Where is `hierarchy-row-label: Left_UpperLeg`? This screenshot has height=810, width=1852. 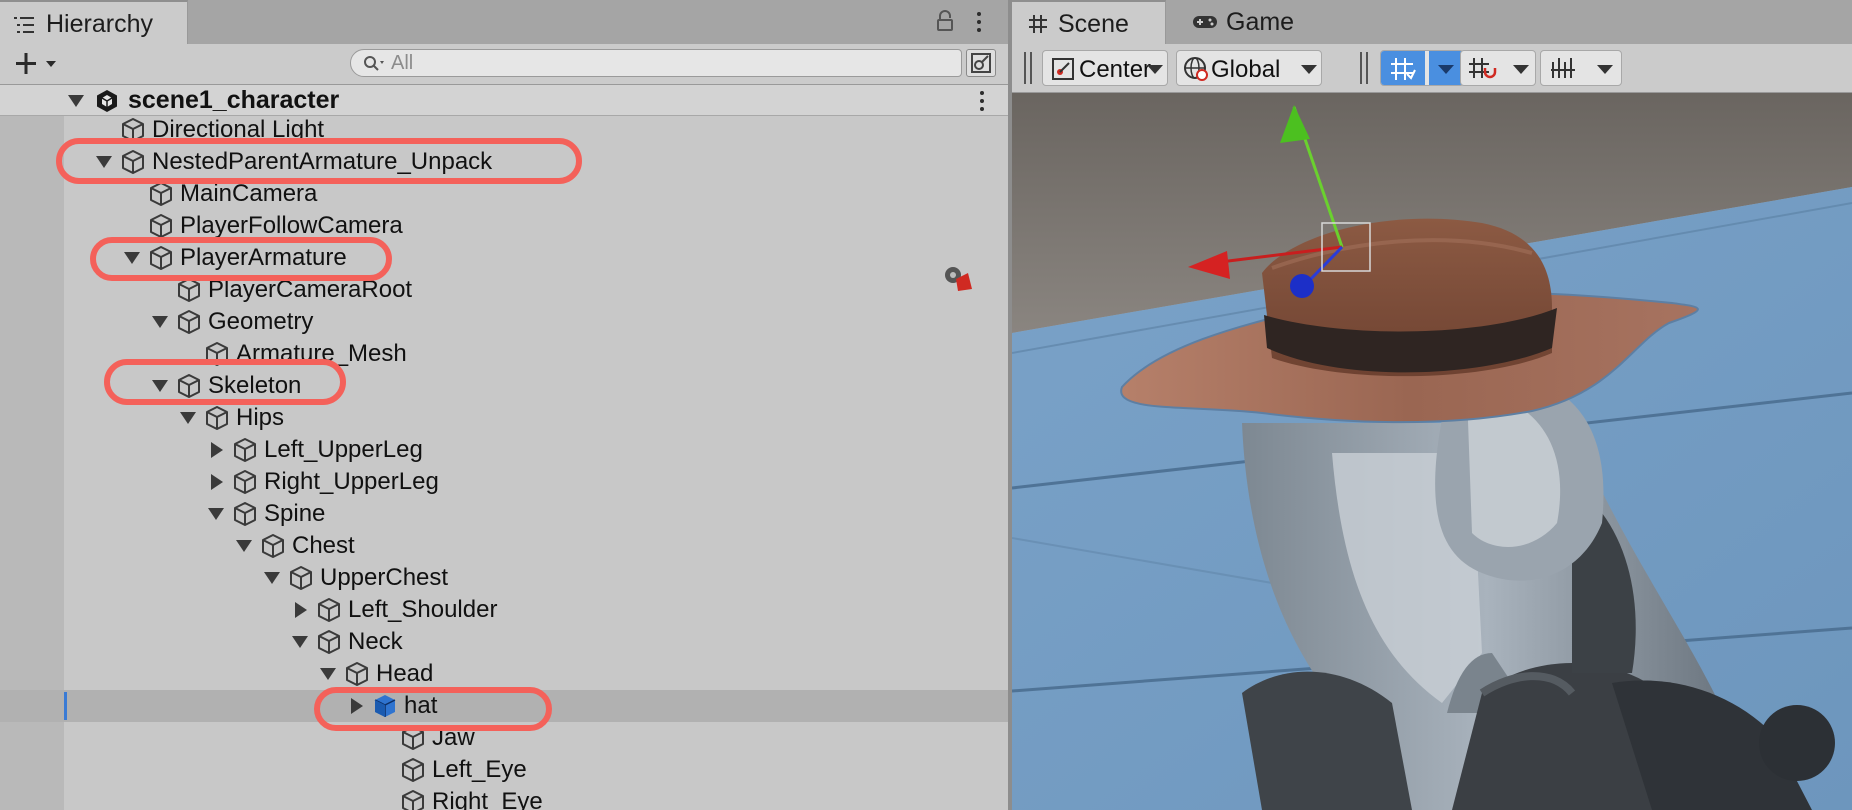
hierarchy-row-label: Left_UpperLeg is located at coordinates (343, 449).